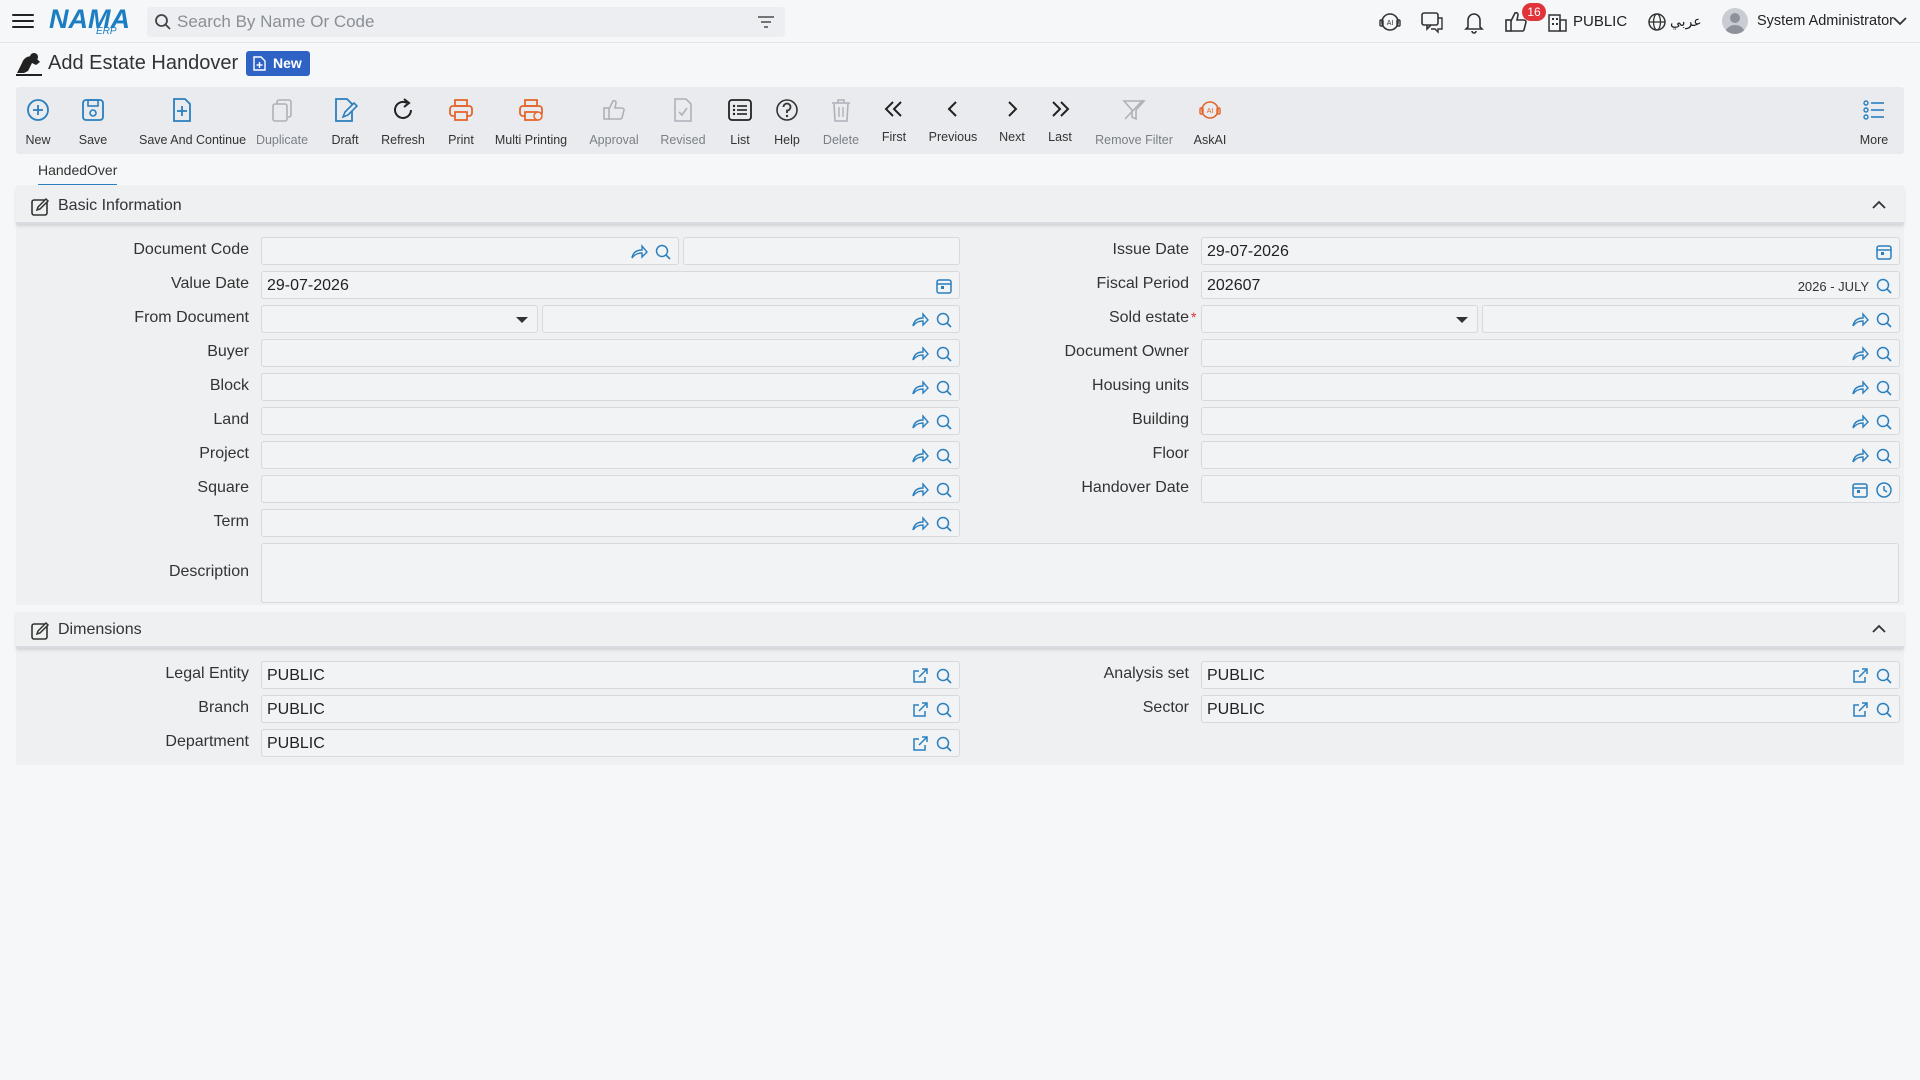 This screenshot has width=1920, height=1080. Describe the element at coordinates (192, 120) in the screenshot. I see `save-and-continue-button: Save And Continue` at that location.